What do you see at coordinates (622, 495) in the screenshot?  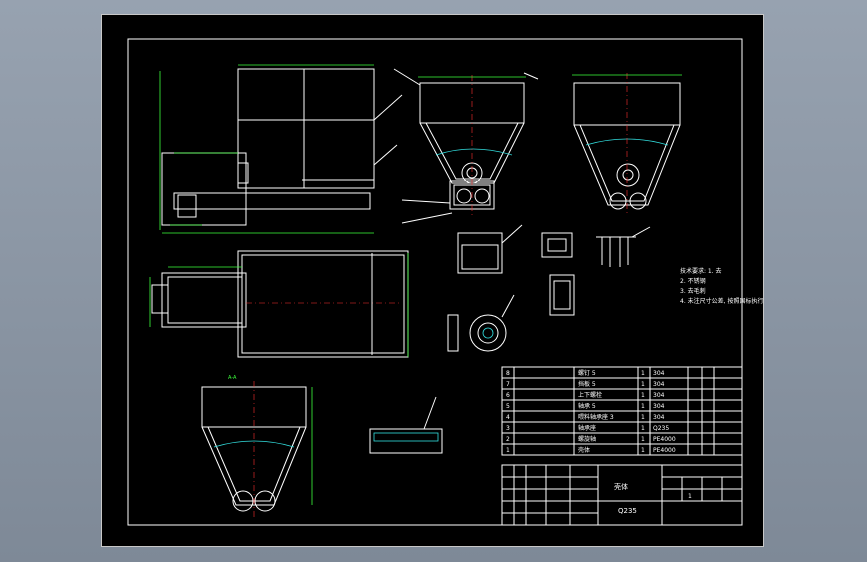 I see `title-block: 壳体 Q235 1` at bounding box center [622, 495].